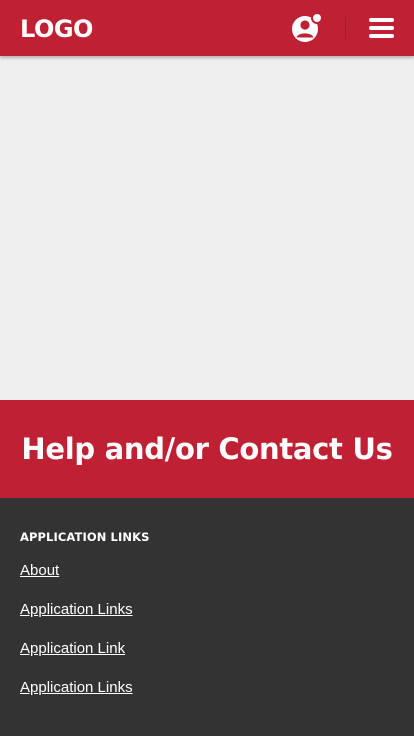 Image resolution: width=414 pixels, height=736 pixels. What do you see at coordinates (76, 609) in the screenshot?
I see `footer-link-application-links: Application Links` at bounding box center [76, 609].